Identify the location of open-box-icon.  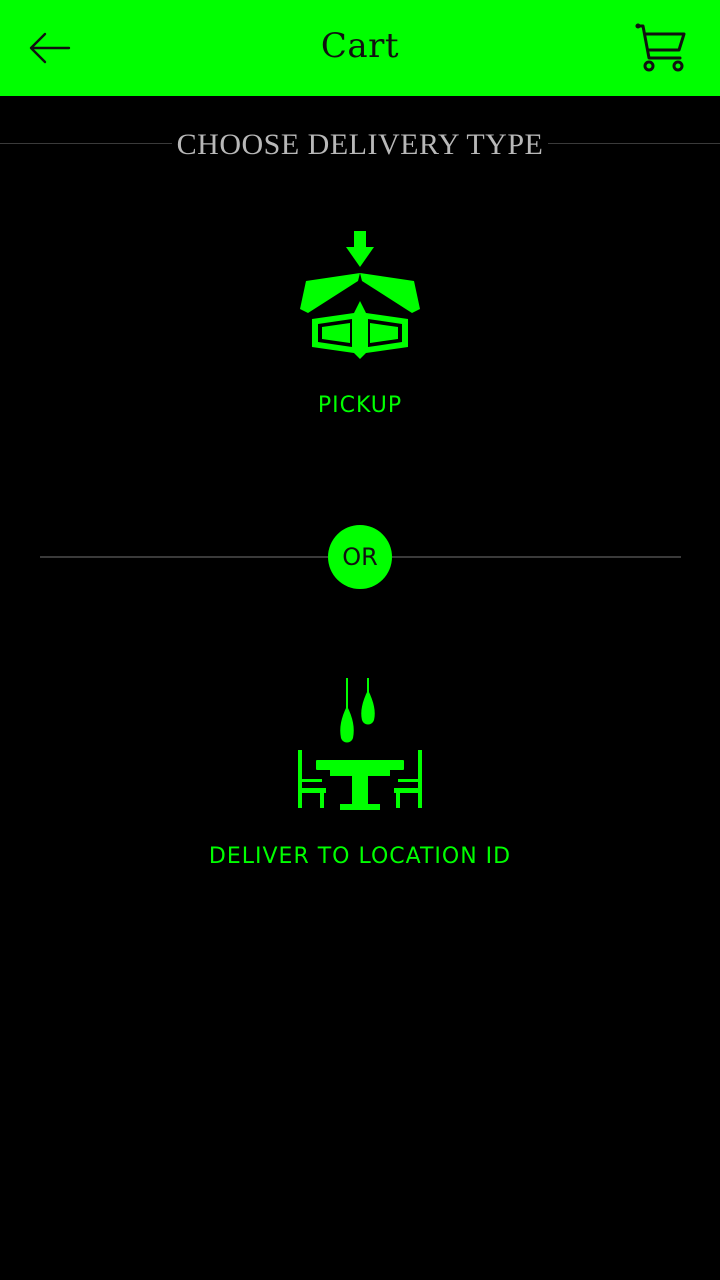
(360, 295).